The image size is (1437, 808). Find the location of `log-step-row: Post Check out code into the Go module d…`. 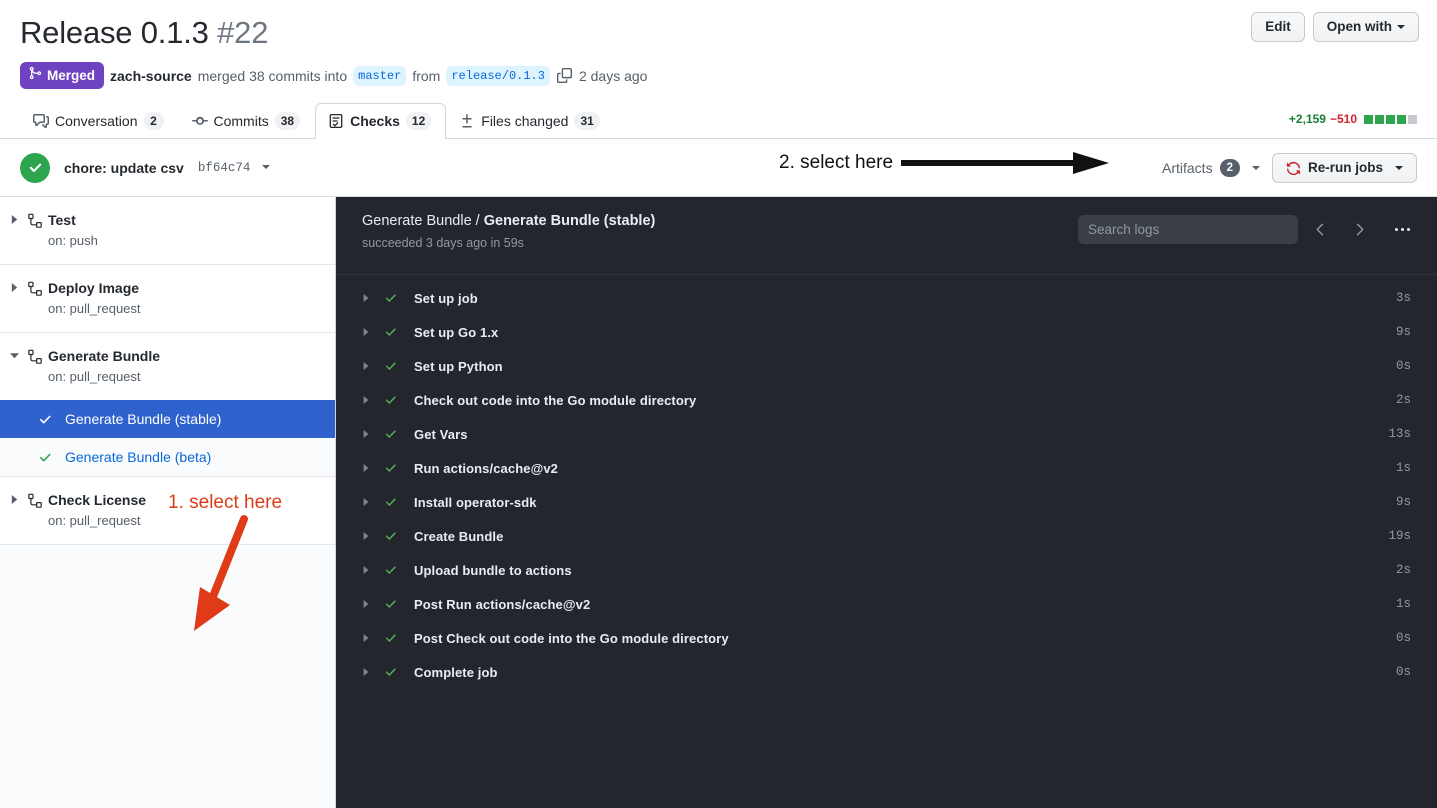

log-step-row: Post Check out code into the Go module d… is located at coordinates (886, 638).